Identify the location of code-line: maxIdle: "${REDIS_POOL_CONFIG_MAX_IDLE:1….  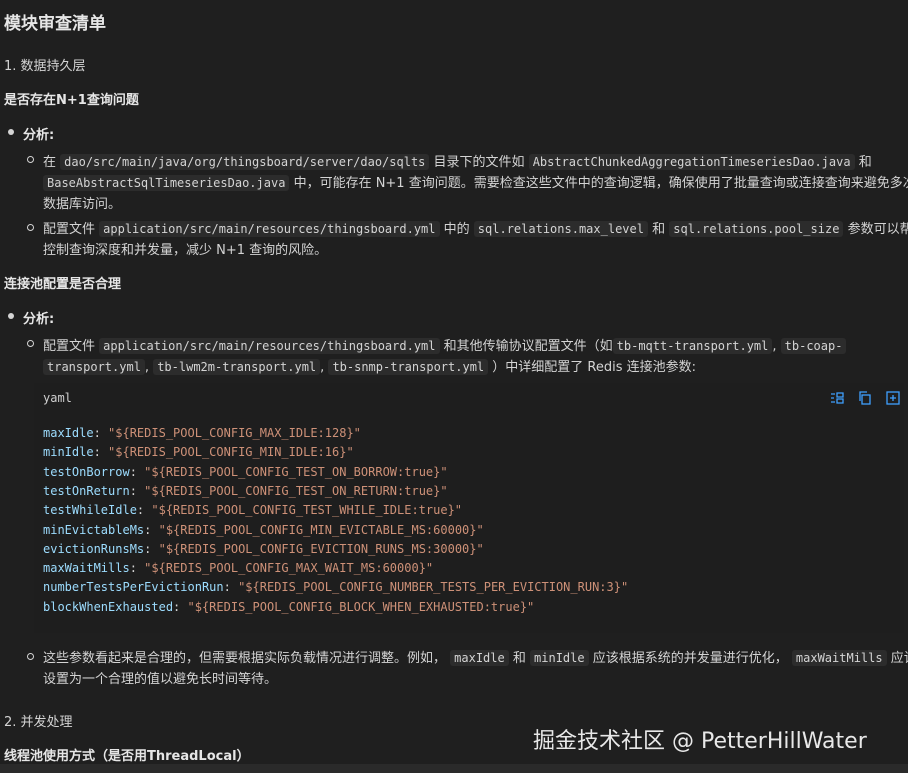
(202, 433).